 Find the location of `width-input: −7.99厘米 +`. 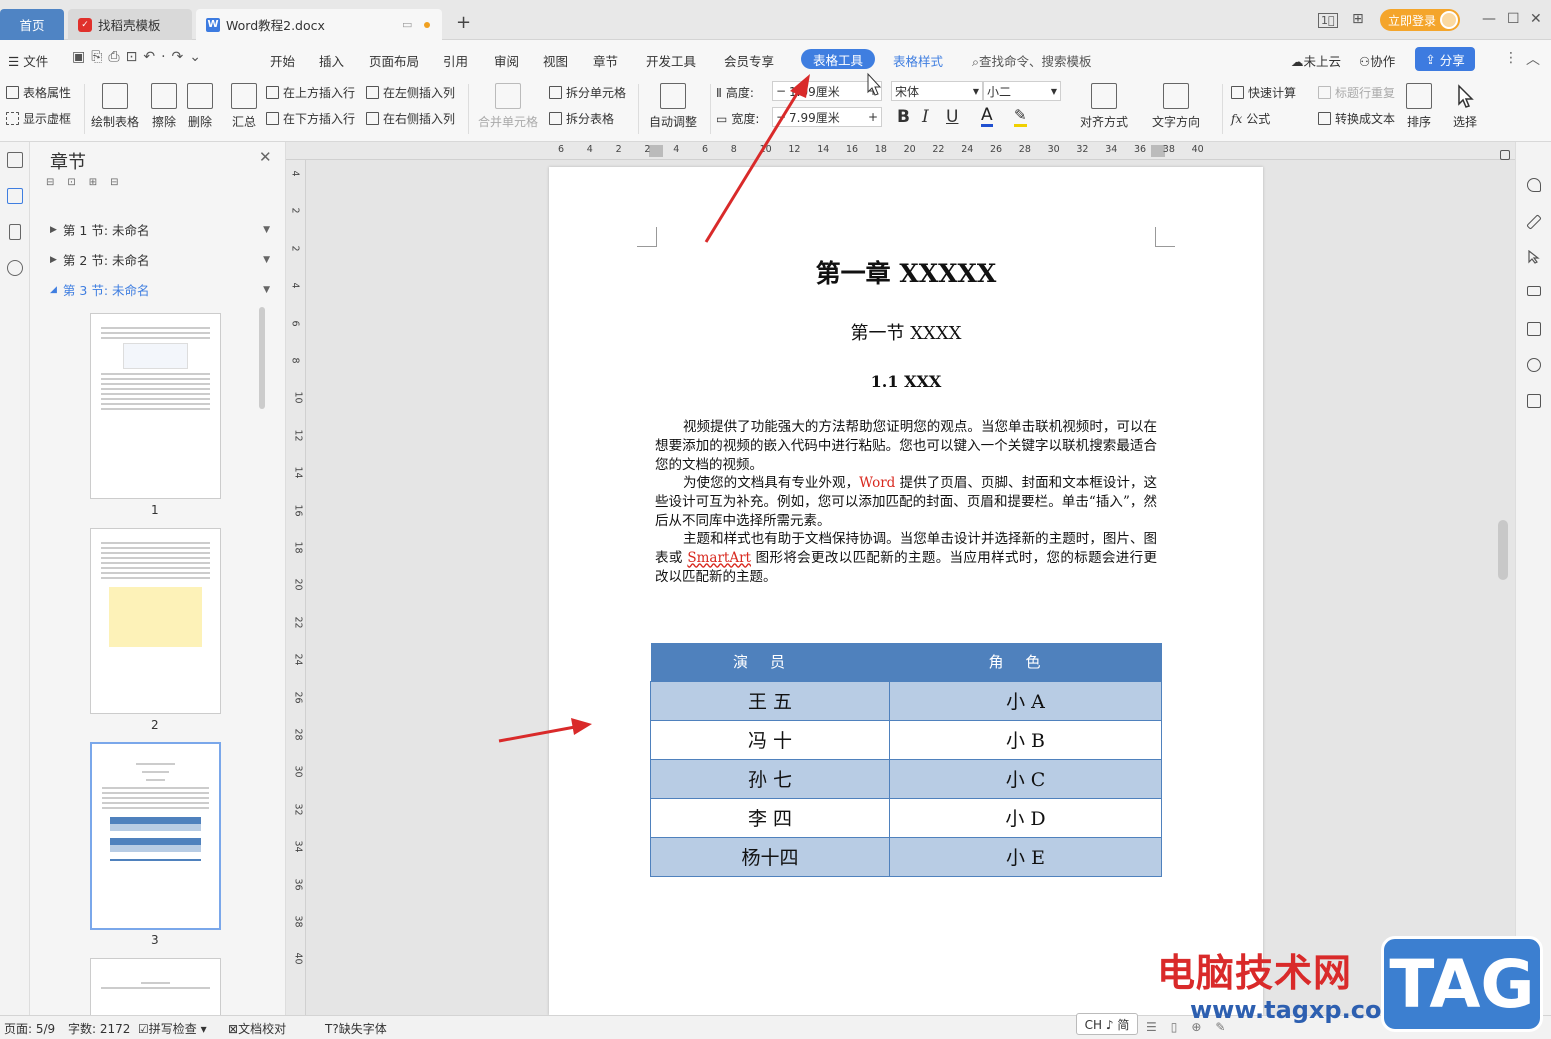

width-input: −7.99厘米 + is located at coordinates (827, 117).